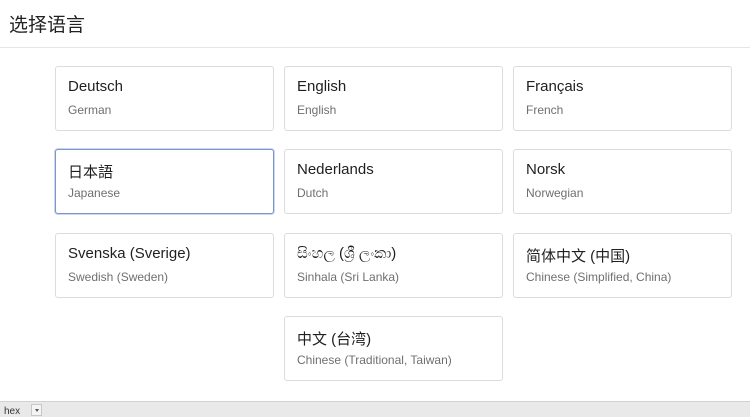 The width and height of the screenshot is (750, 417). Describe the element at coordinates (313, 193) in the screenshot. I see `language-english-name: Dutch` at that location.